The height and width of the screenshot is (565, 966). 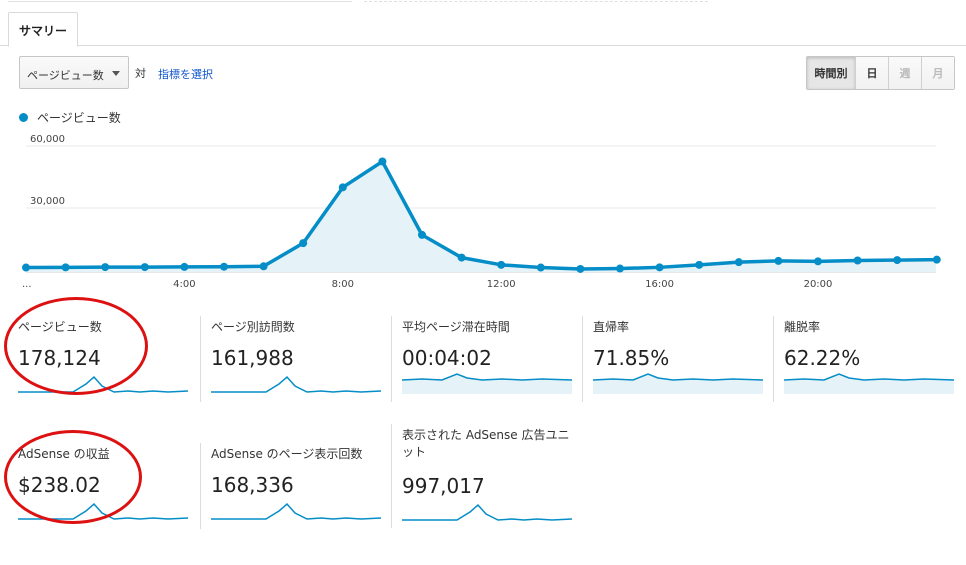 I want to click on metric-card: 離脱率 62.22%, so click(x=869, y=359).